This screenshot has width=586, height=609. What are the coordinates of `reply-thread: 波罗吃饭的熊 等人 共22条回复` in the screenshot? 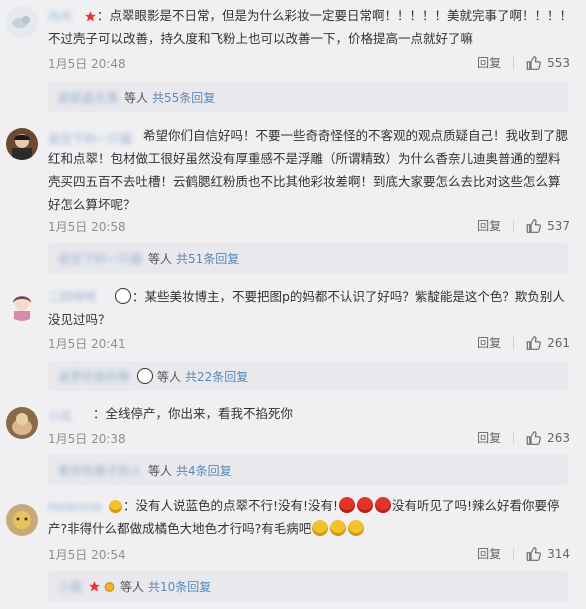 It's located at (308, 376).